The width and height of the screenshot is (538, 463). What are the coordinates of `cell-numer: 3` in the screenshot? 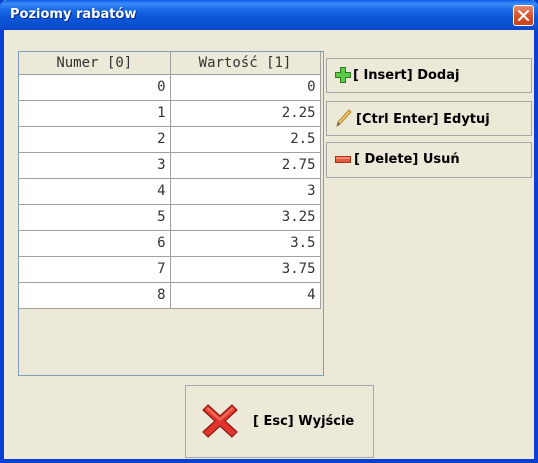 It's located at (95, 165).